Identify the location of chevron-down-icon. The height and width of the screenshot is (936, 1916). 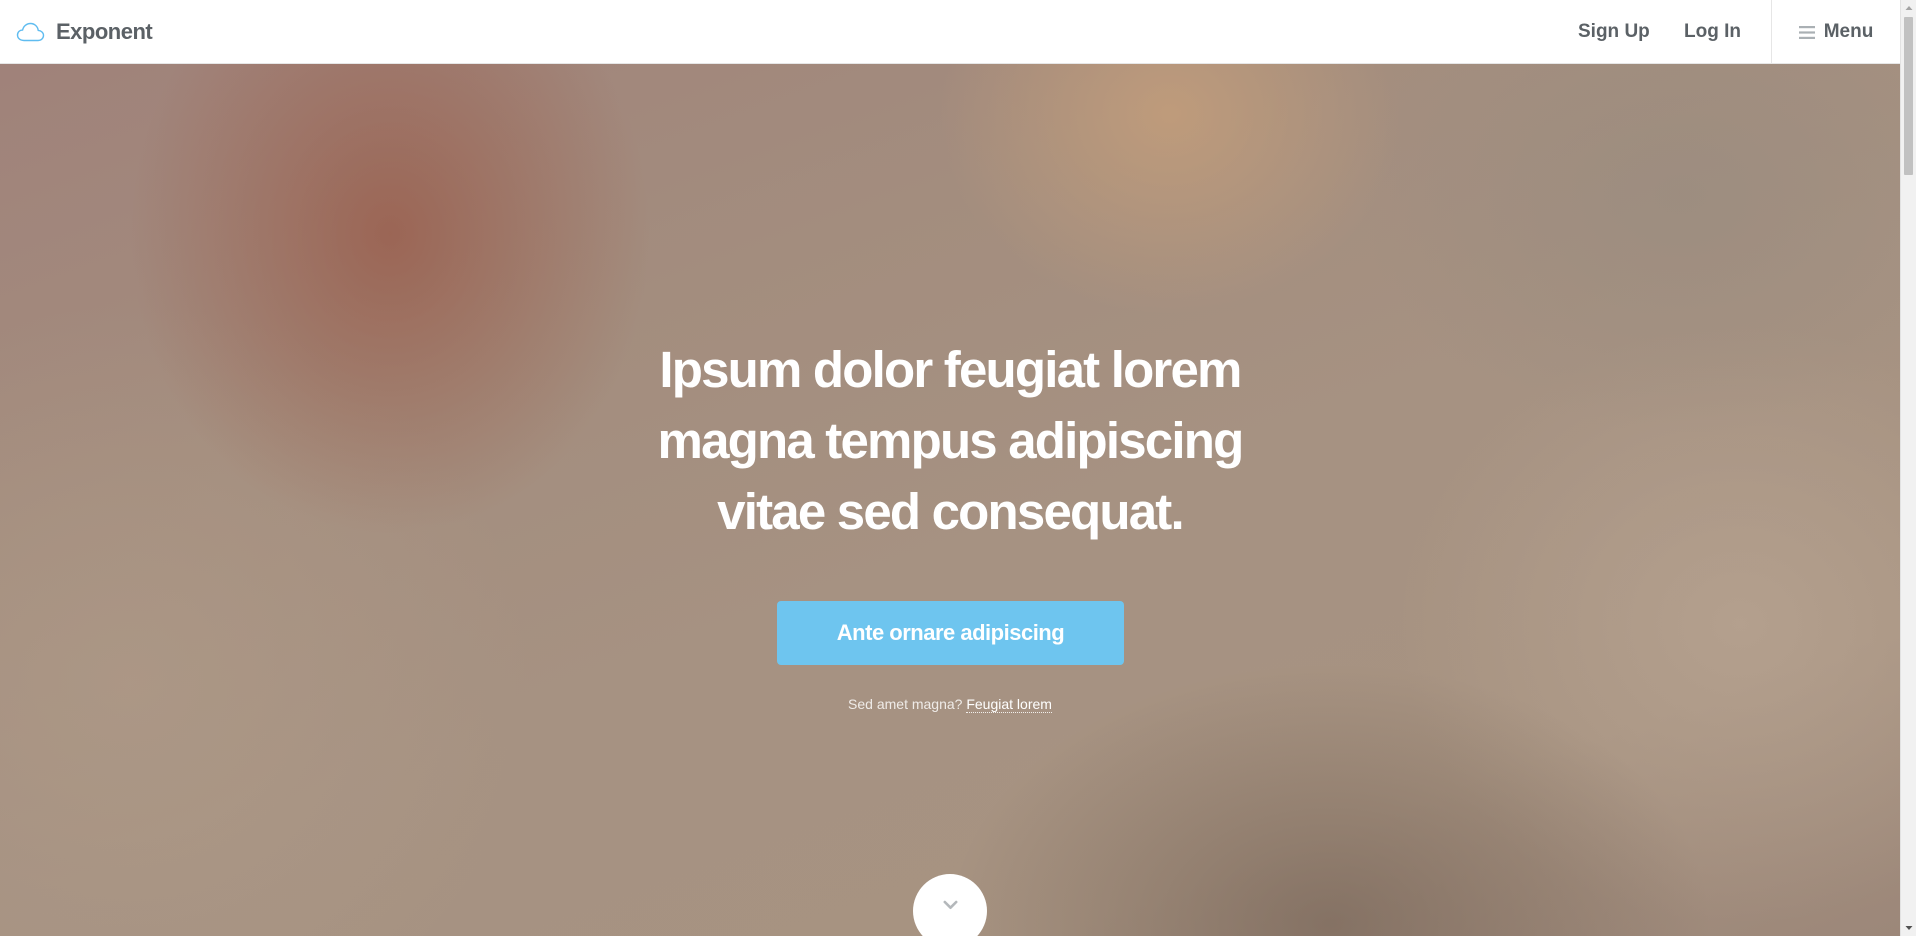
(950, 904).